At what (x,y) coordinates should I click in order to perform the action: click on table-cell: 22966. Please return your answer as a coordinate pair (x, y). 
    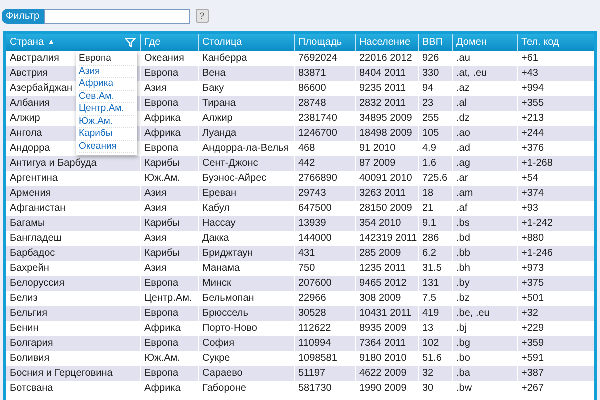
    Looking at the image, I should click on (324, 298).